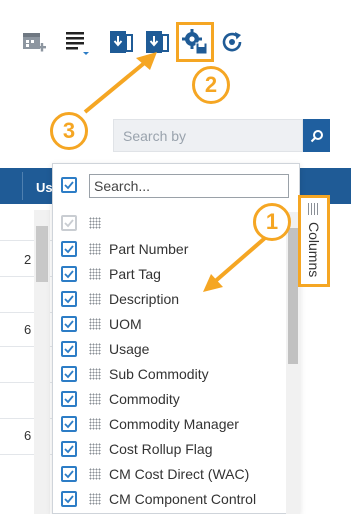 This screenshot has height=514, width=351. I want to click on callout-badge-3: 3, so click(69, 131).